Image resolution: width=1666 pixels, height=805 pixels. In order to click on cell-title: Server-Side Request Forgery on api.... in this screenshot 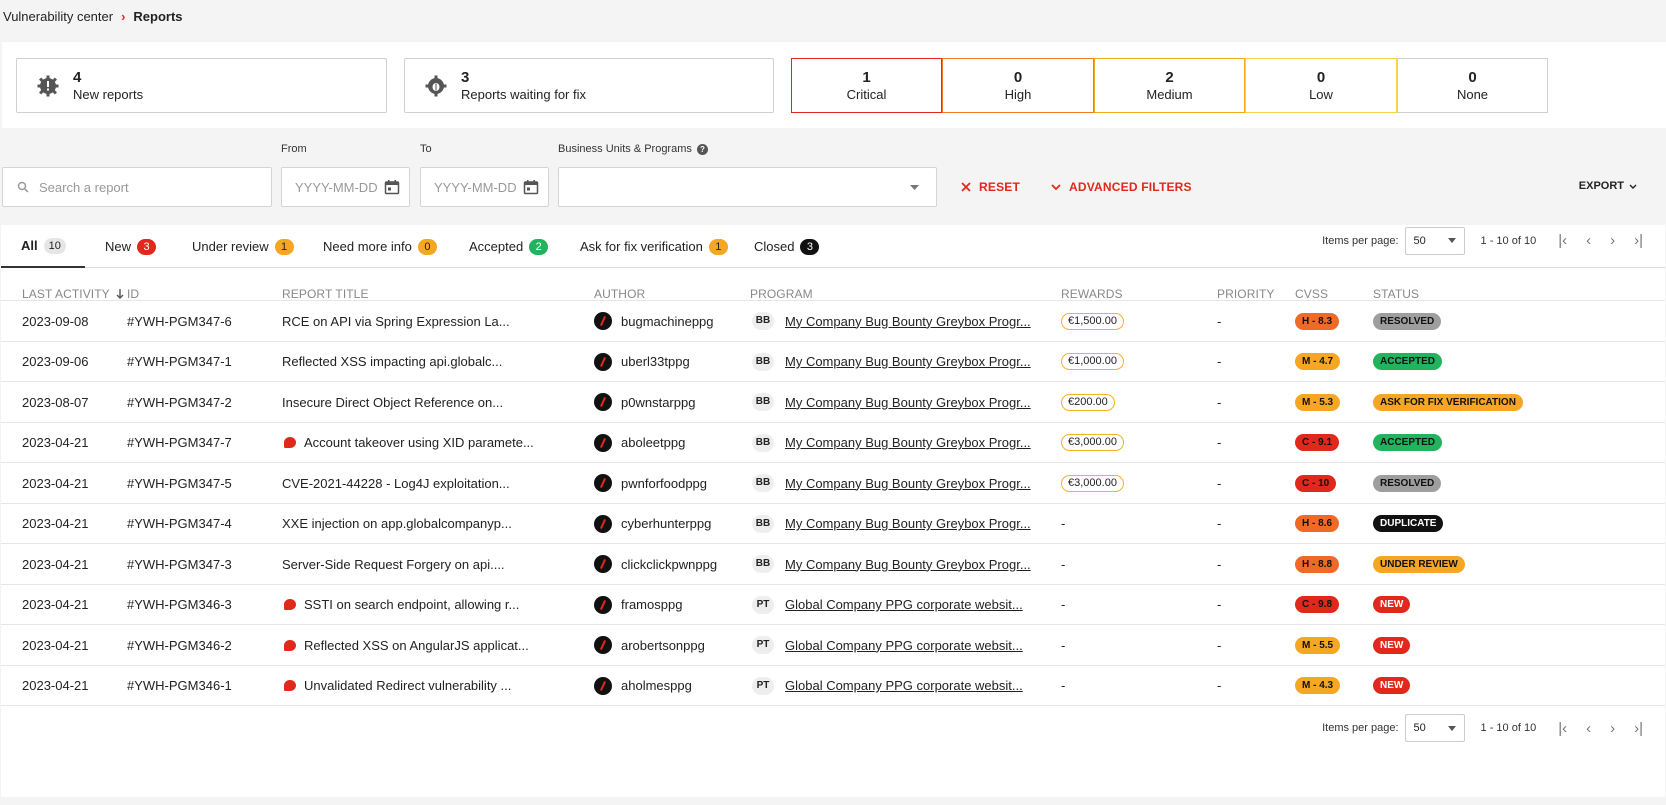, I will do `click(393, 564)`.